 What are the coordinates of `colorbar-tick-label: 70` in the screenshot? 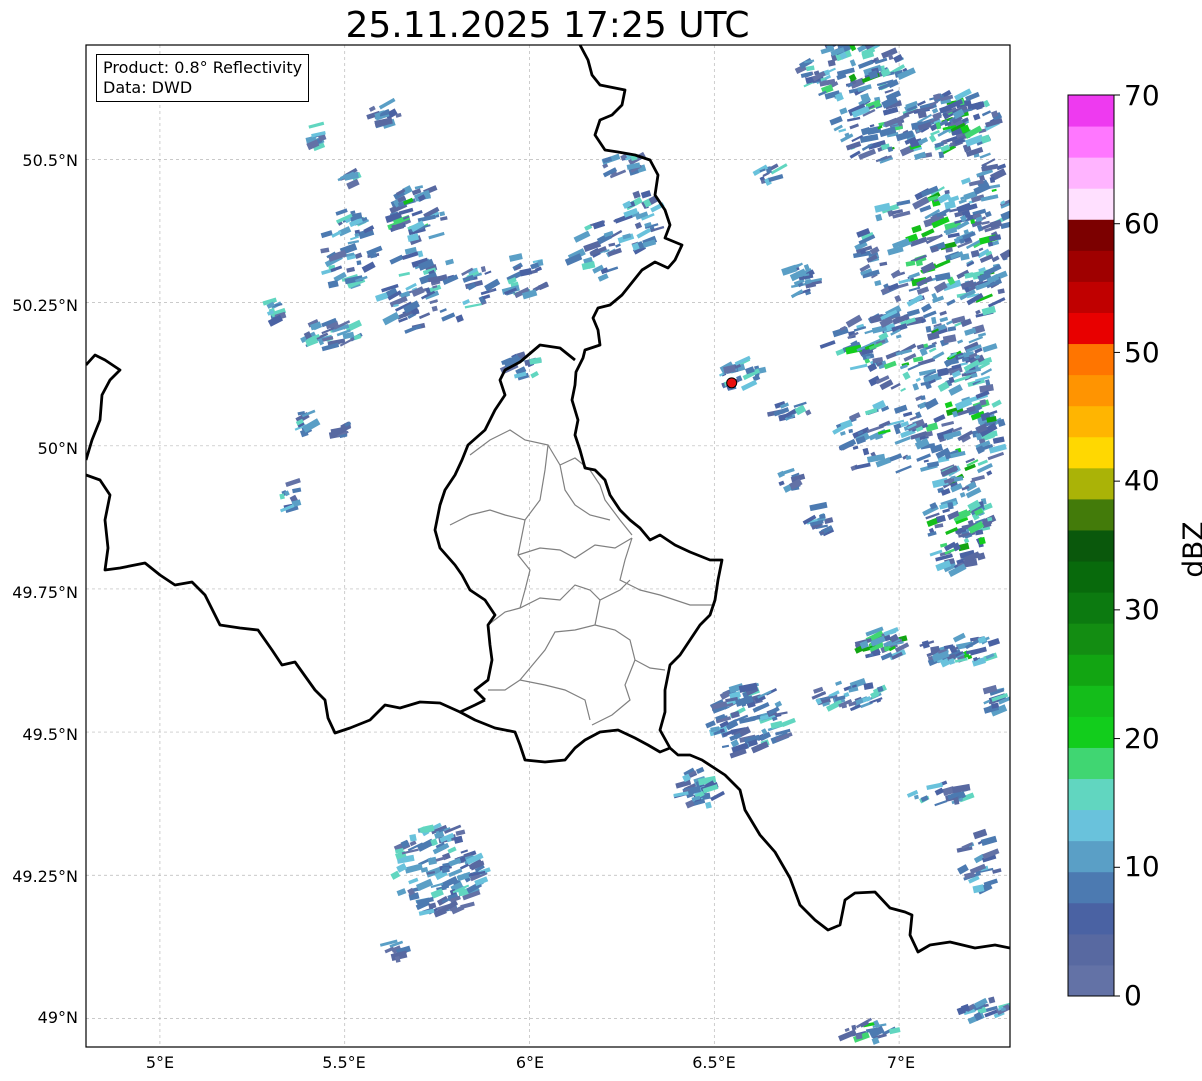 It's located at (1142, 95).